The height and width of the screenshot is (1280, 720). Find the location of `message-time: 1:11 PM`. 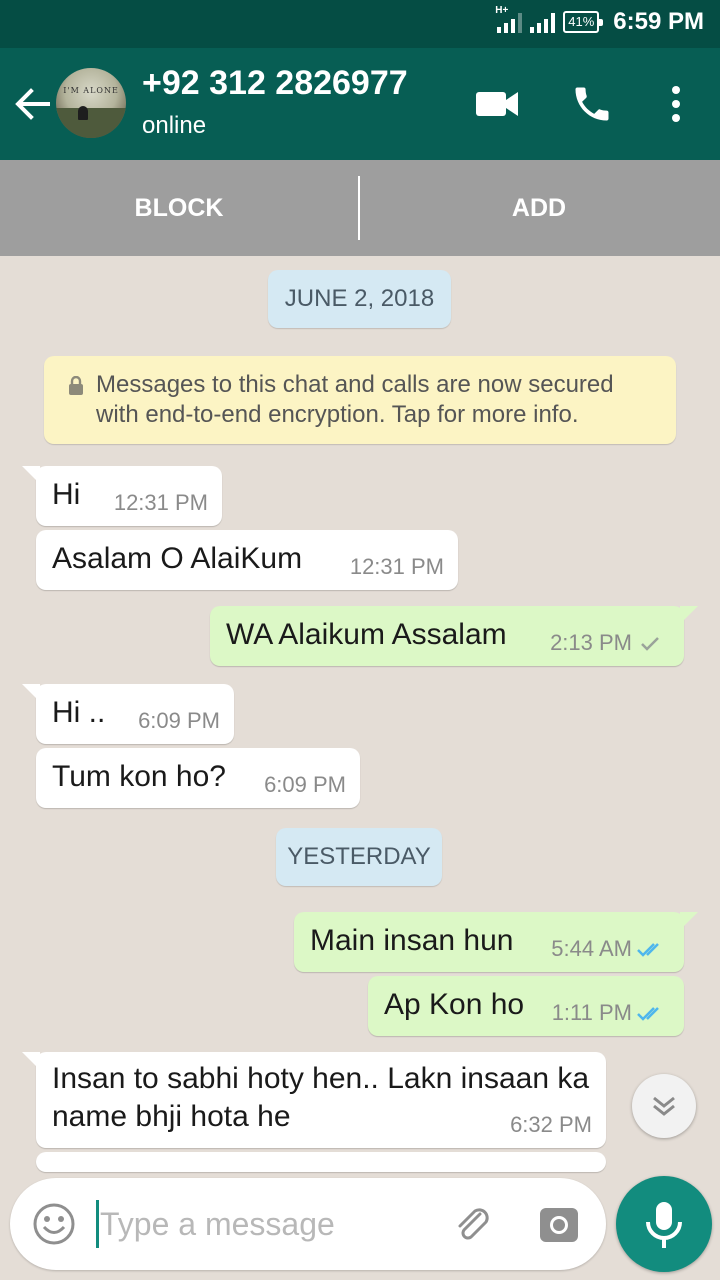

message-time: 1:11 PM is located at coordinates (591, 1012).